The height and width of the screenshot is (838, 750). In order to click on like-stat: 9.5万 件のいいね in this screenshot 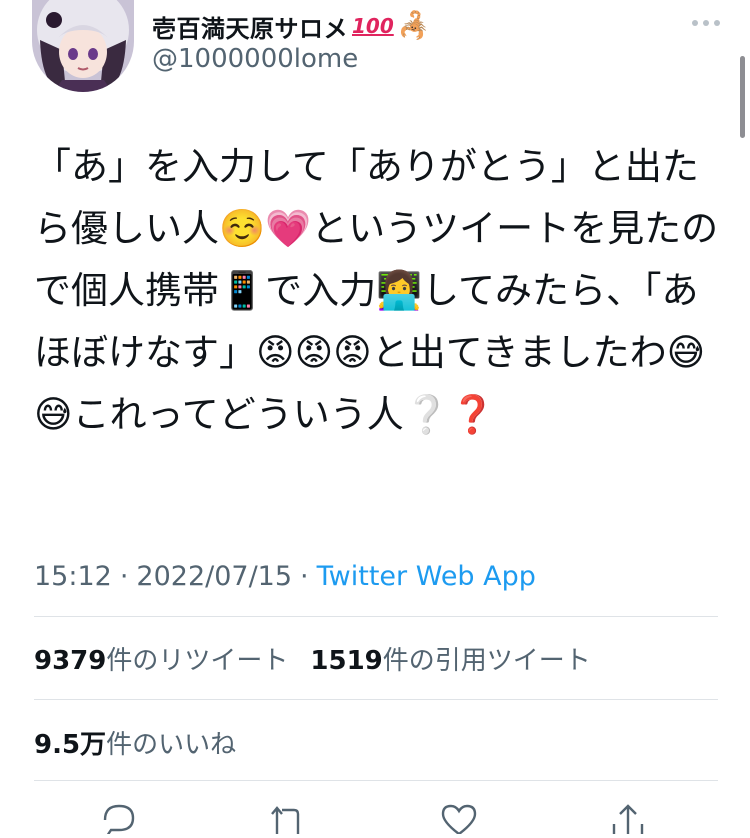, I will do `click(135, 742)`.